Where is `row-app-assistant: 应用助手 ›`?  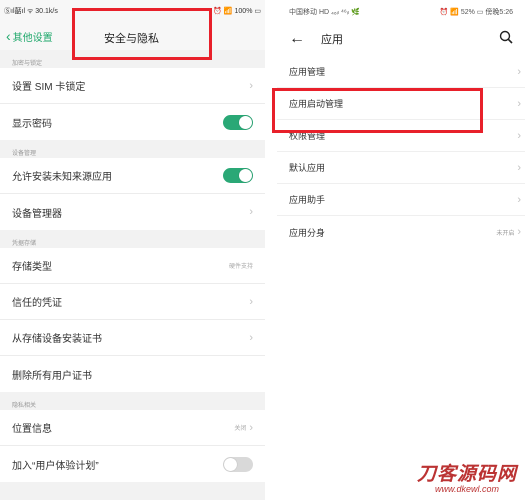 row-app-assistant: 应用助手 › is located at coordinates (401, 200).